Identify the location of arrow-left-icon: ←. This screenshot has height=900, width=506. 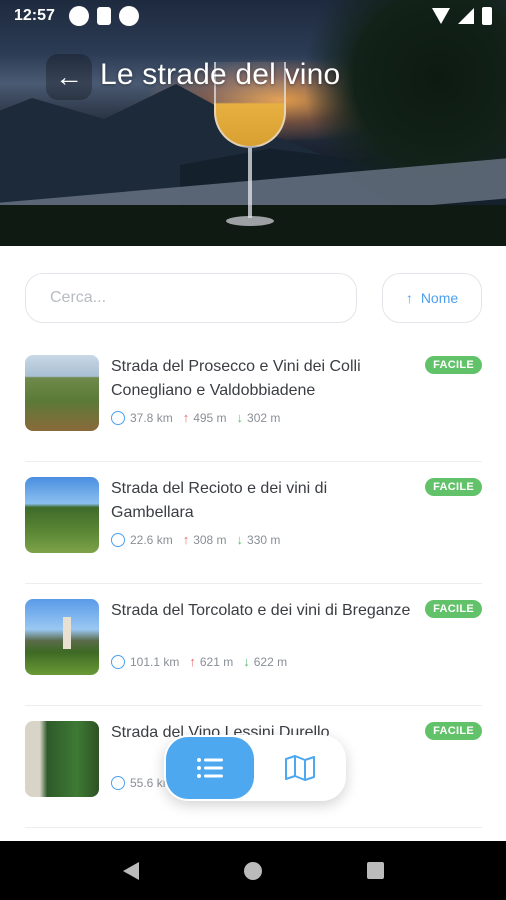
(69, 76).